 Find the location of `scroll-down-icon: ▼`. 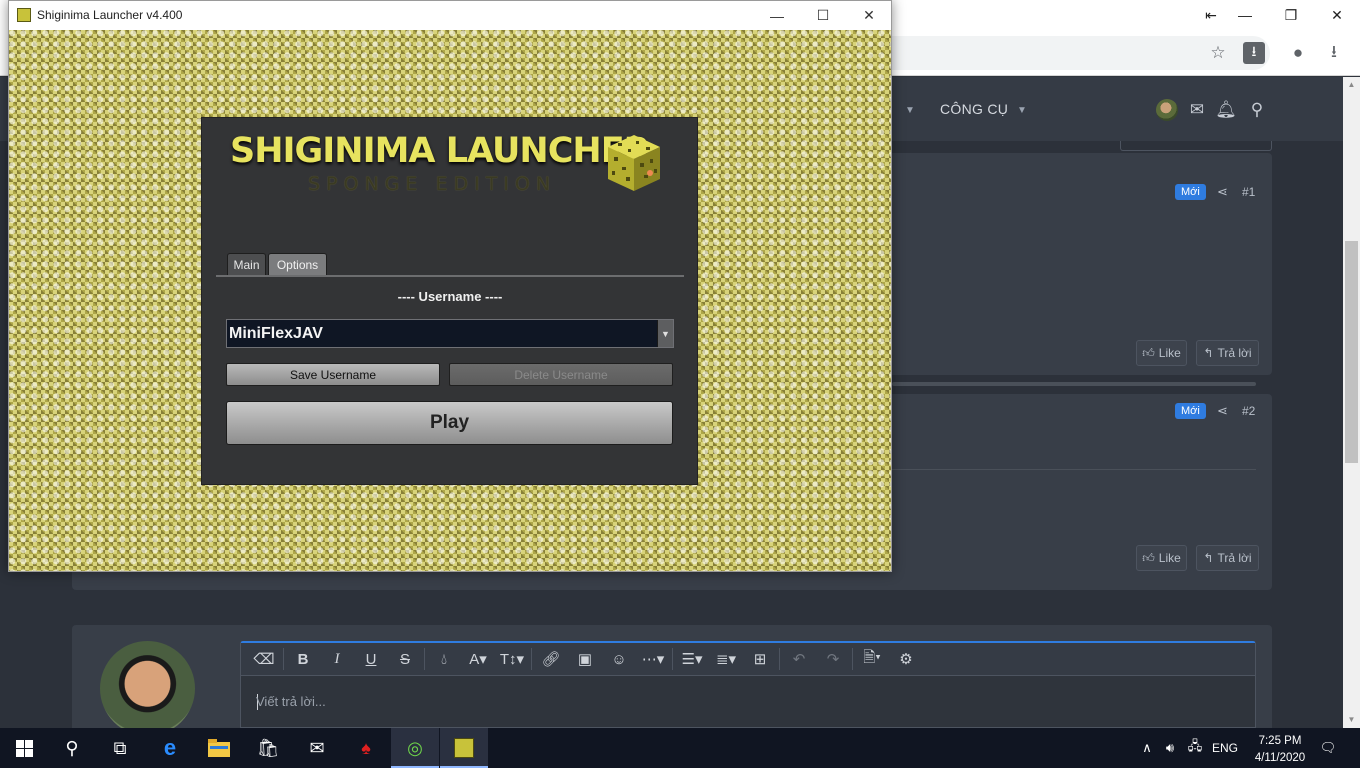

scroll-down-icon: ▼ is located at coordinates (1351, 719).